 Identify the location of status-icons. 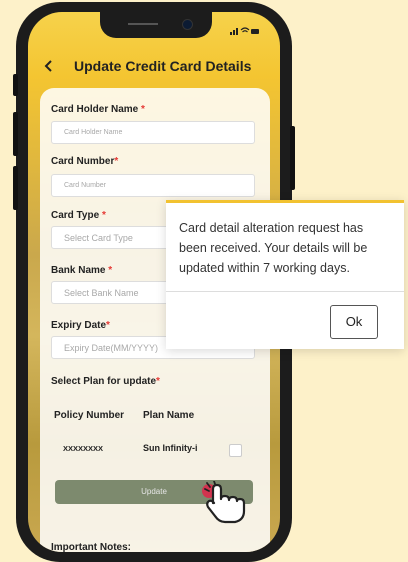
(245, 32).